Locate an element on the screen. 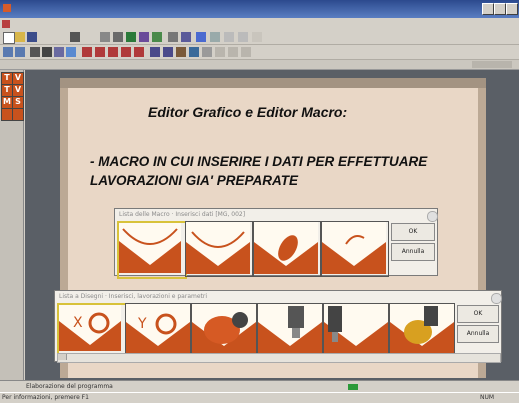 The height and width of the screenshot is (403, 519). grid-icon is located at coordinates (35, 52).